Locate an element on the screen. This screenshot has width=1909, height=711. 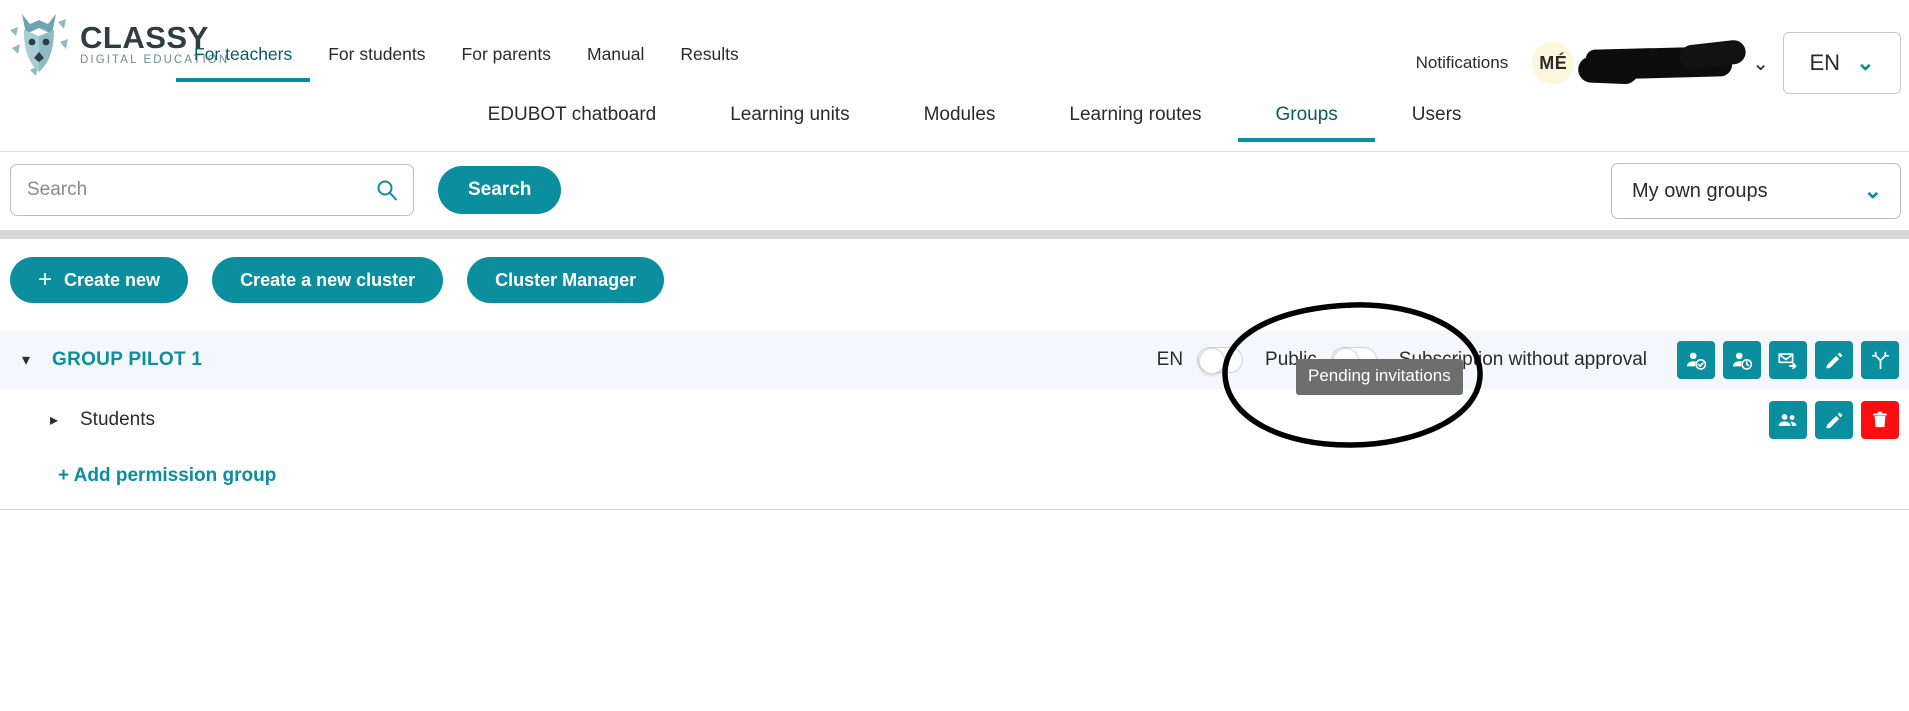
plus-icon: + is located at coordinates (45, 279).